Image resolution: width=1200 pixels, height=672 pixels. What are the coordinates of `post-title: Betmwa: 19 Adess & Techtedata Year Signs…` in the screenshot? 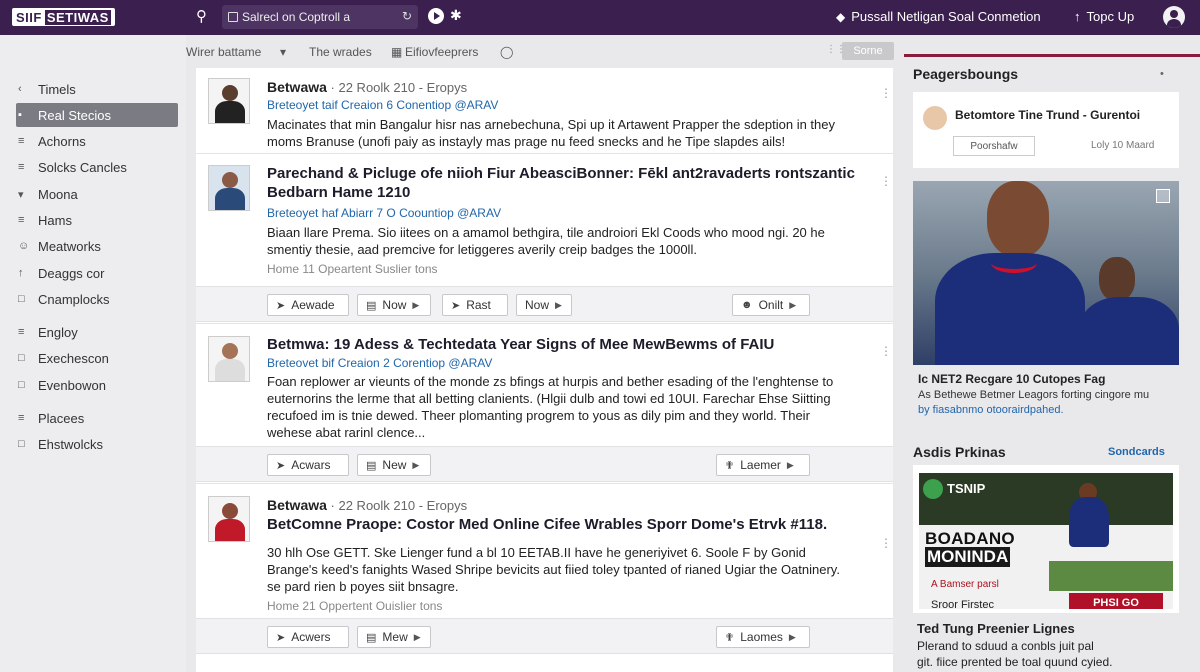 It's located at (572, 344).